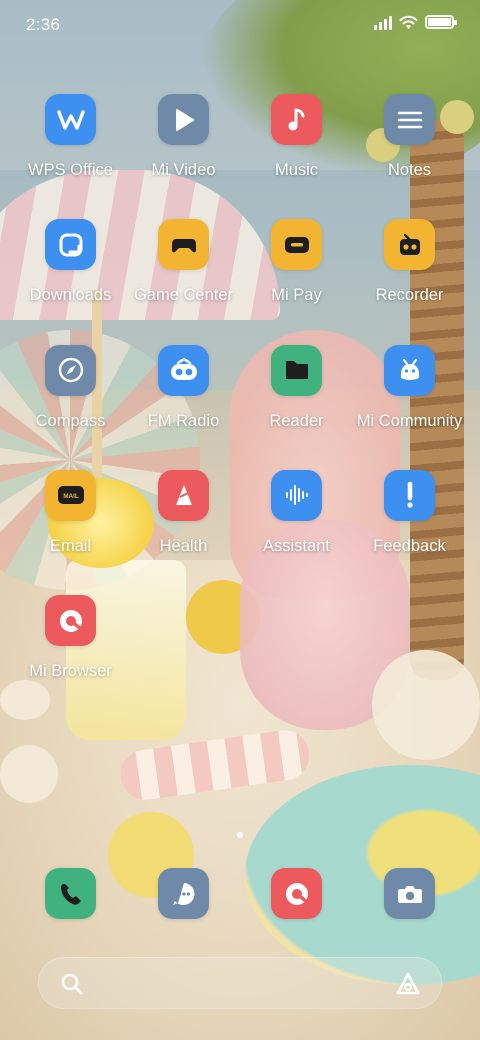  Describe the element at coordinates (240, 835) in the screenshot. I see `page-indicator-dot` at that location.